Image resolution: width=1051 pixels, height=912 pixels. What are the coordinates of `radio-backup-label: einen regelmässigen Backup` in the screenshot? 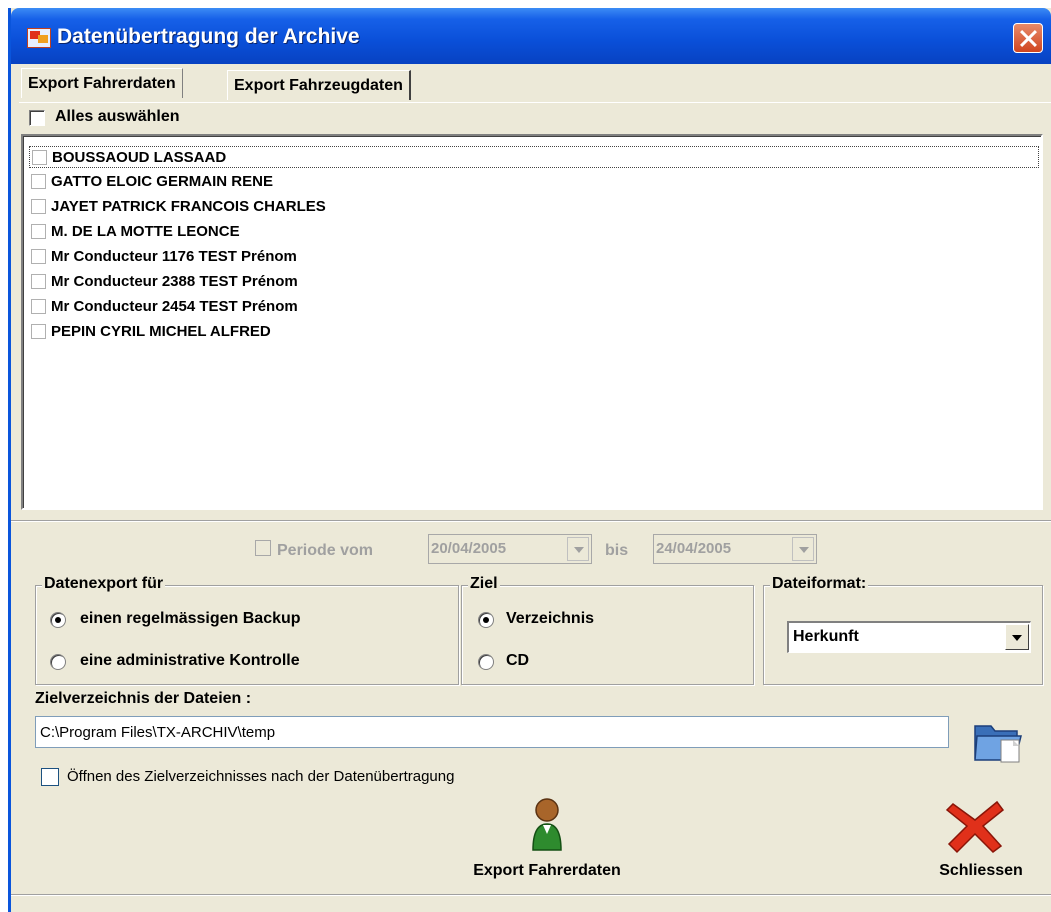 It's located at (190, 619).